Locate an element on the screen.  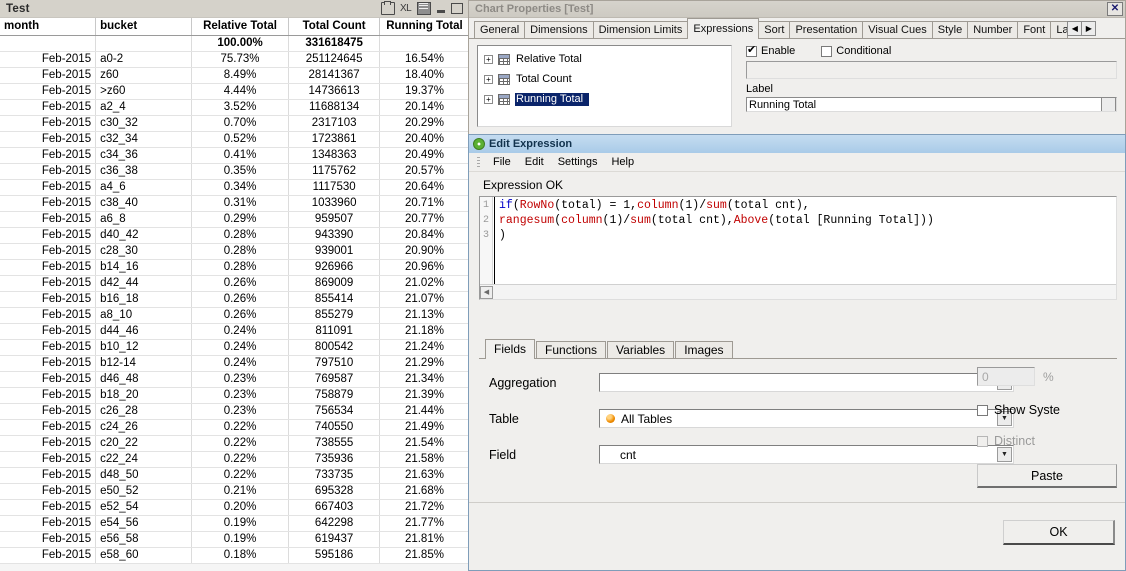
table-row: Feb-2015 b18_20 0.23% 758879 21.39% is located at coordinates (234, 395).